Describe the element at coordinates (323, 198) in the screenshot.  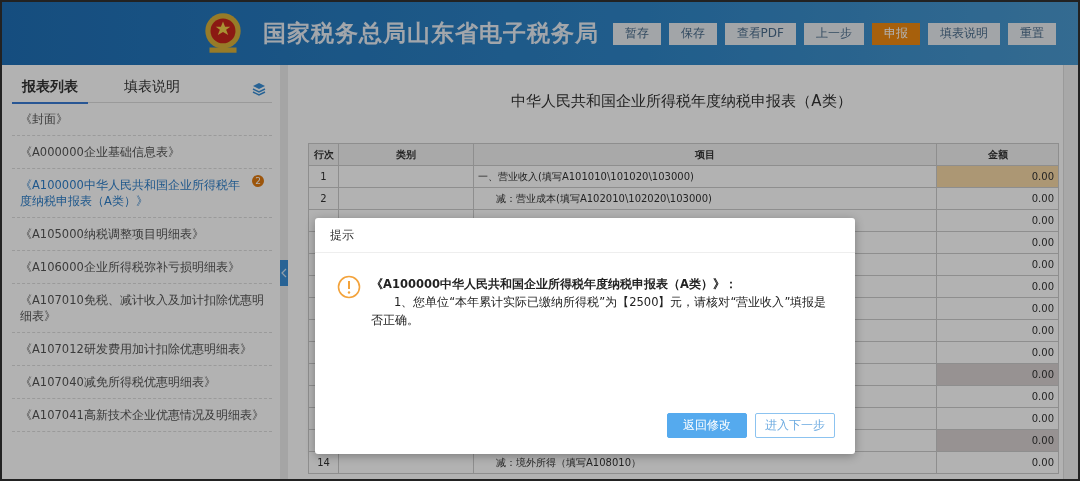
I see `row-number: 2` at that location.